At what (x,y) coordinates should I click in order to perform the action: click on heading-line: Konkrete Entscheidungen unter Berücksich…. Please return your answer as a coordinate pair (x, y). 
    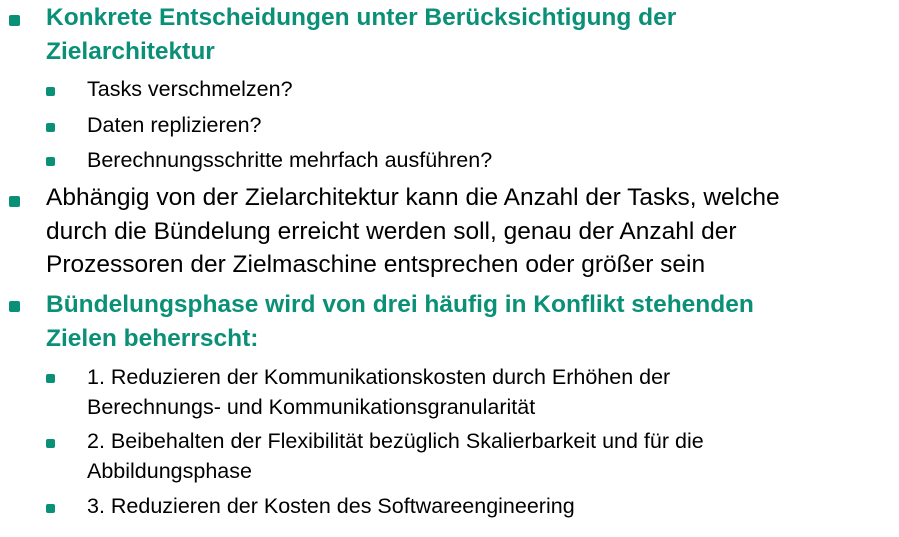
    Looking at the image, I should click on (361, 17).